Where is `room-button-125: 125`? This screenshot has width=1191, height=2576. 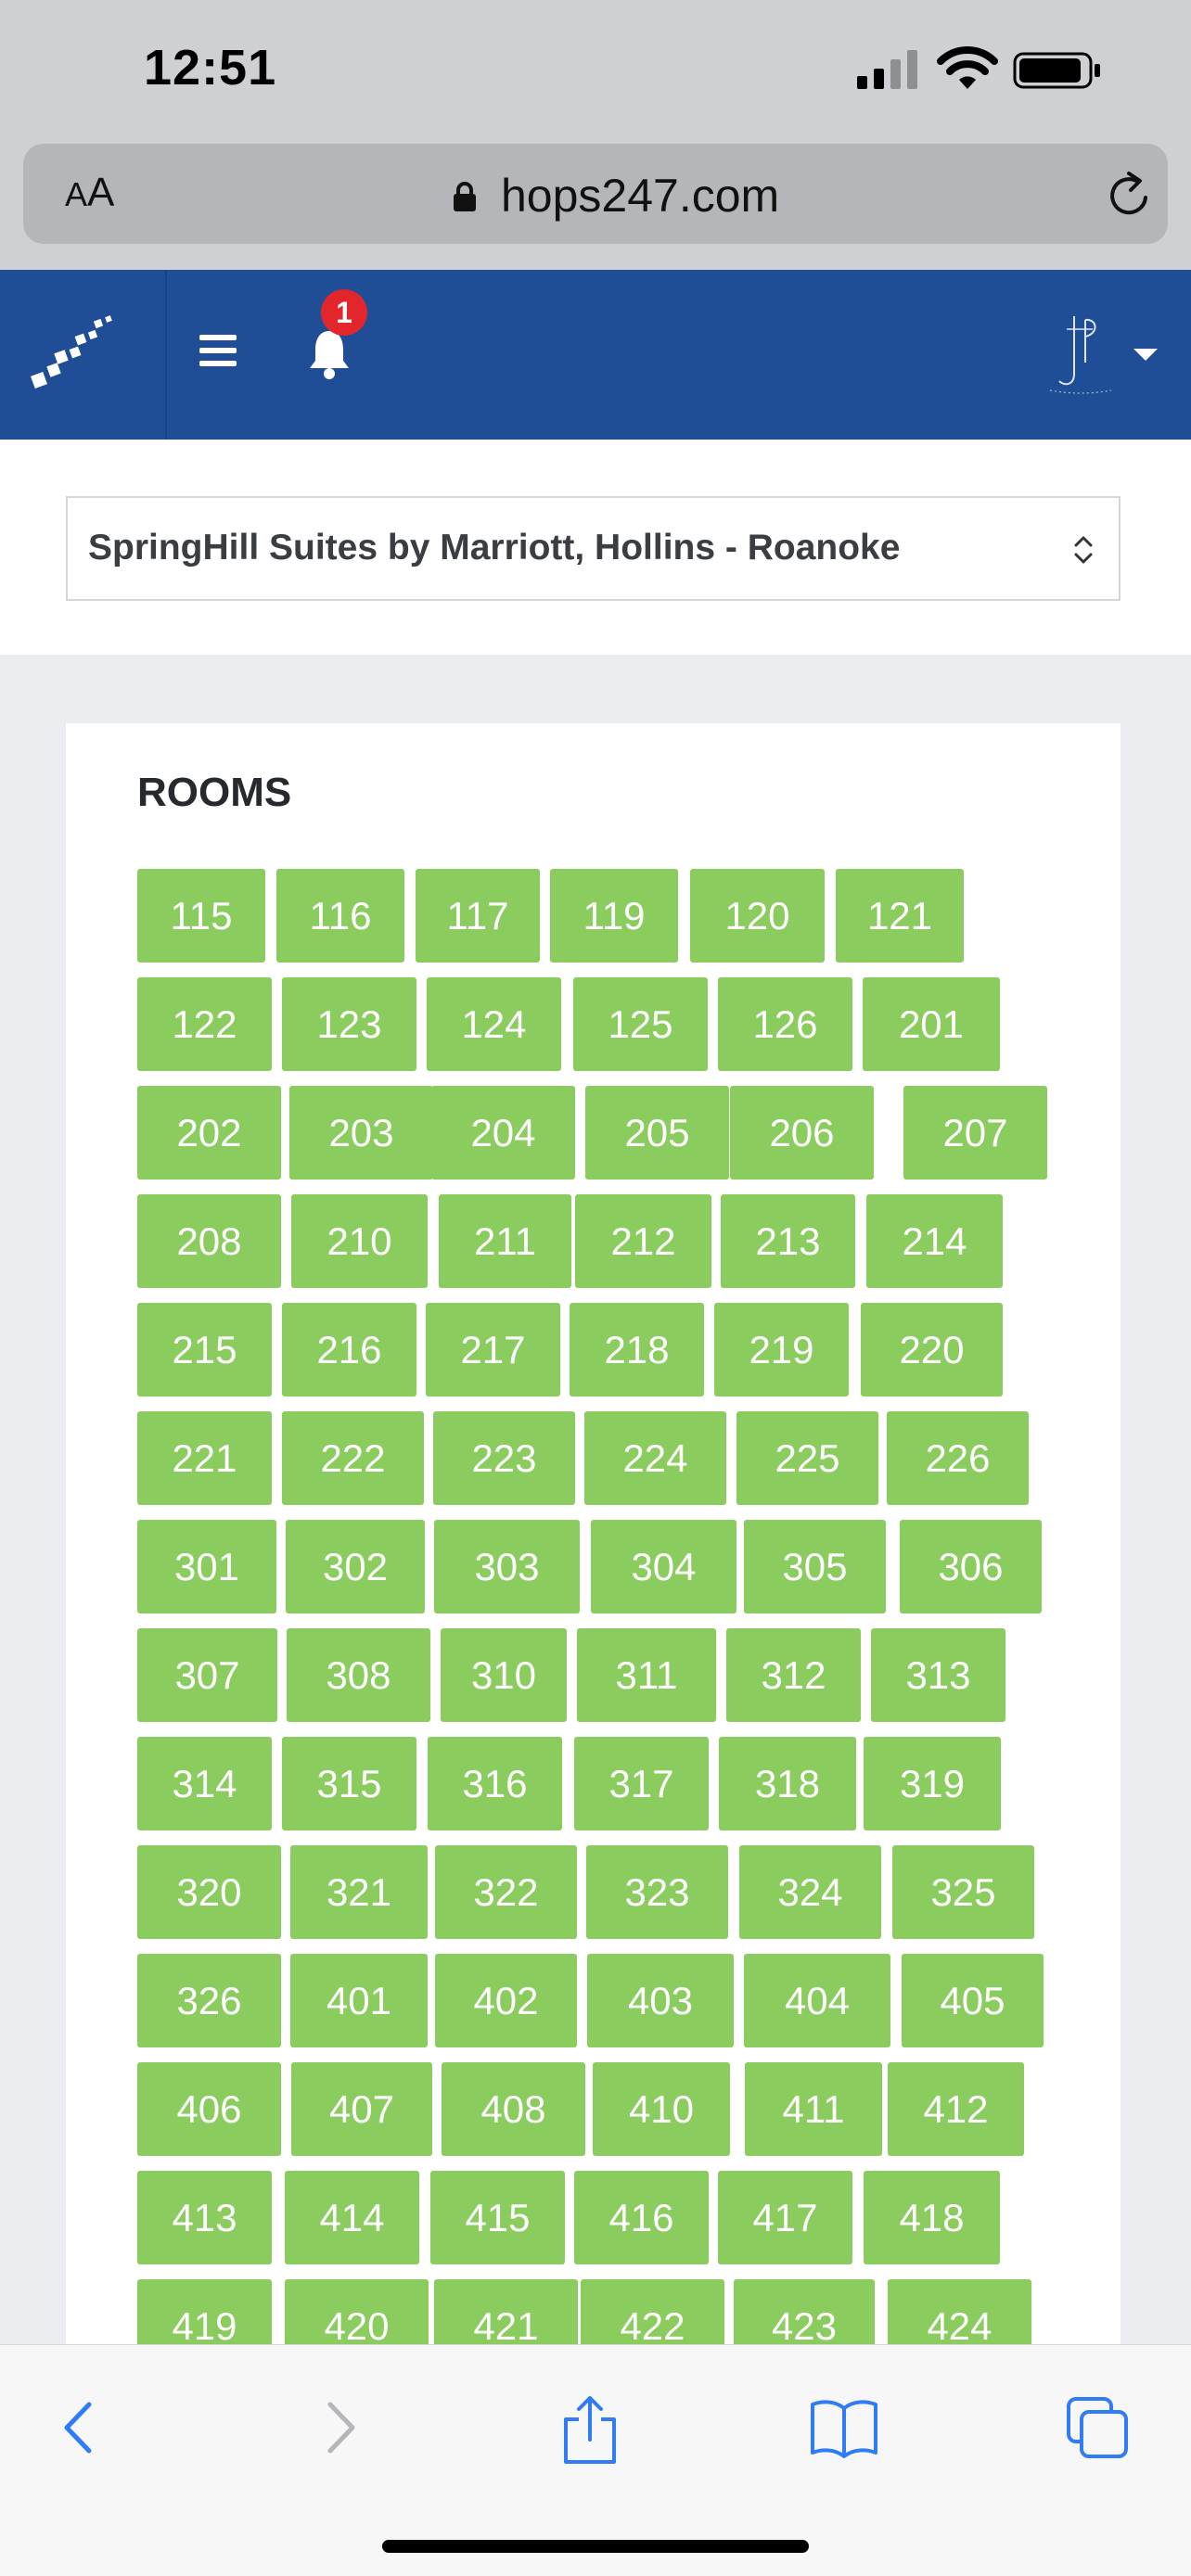
room-button-125: 125 is located at coordinates (640, 1024).